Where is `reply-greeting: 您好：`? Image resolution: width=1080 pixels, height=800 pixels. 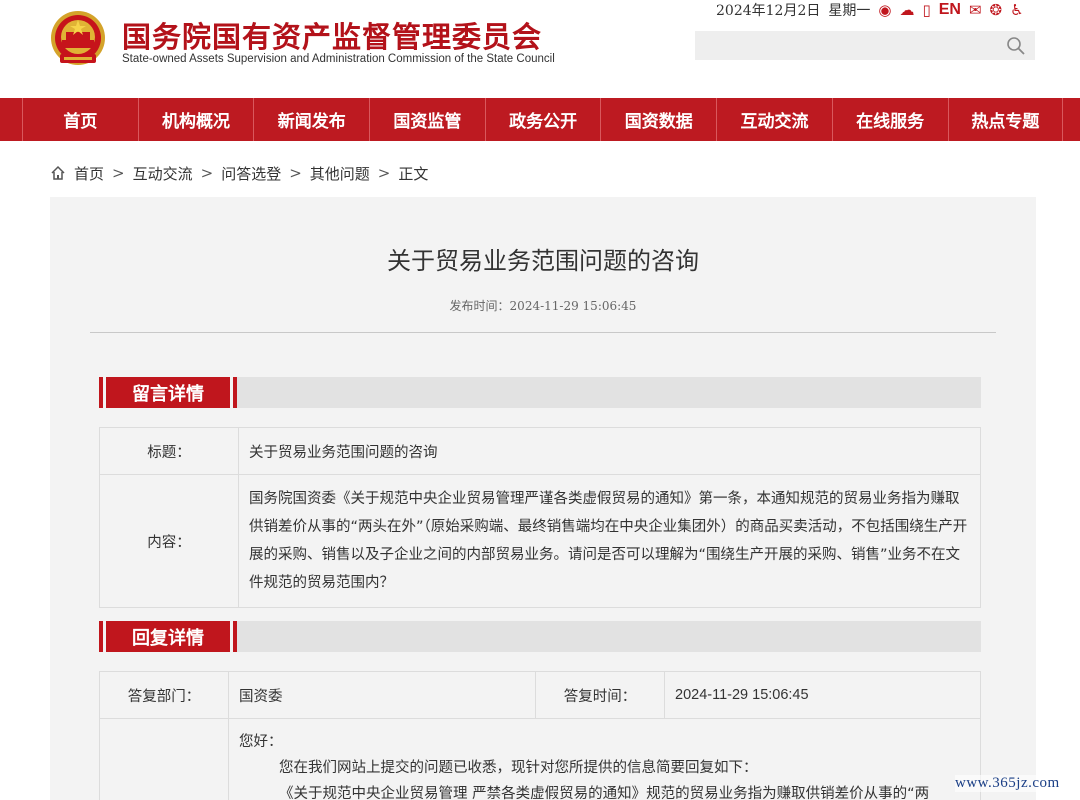
reply-greeting: 您好： is located at coordinates (261, 742).